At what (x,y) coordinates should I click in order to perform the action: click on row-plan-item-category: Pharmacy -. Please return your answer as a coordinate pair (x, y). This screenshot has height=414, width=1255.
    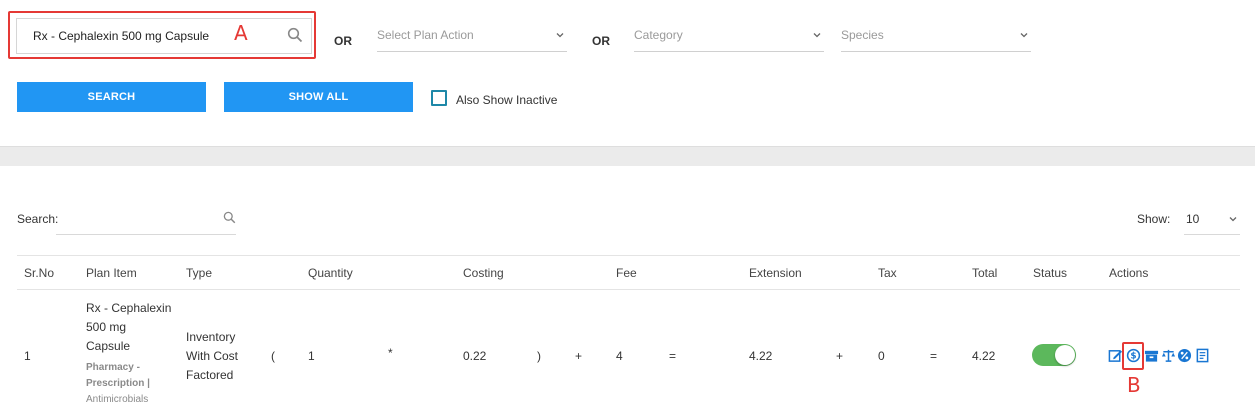
    Looking at the image, I should click on (113, 367).